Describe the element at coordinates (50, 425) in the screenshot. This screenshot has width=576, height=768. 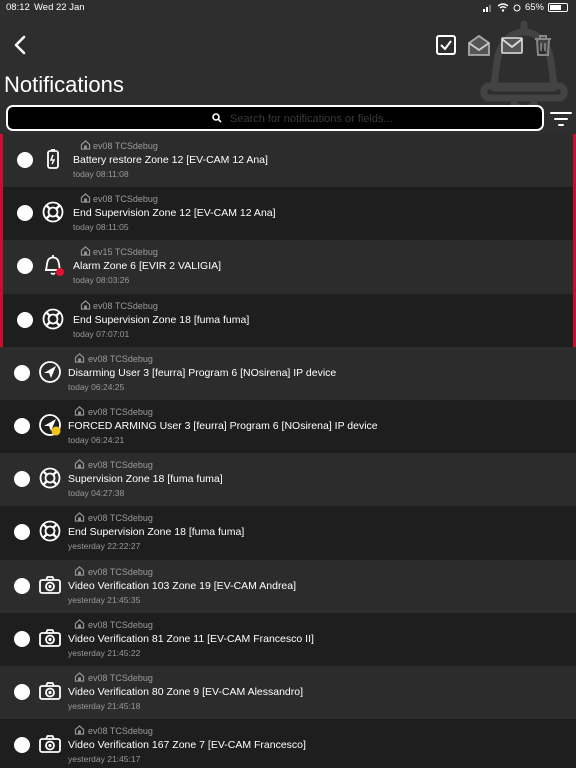
I see `forced-arm-icon` at that location.